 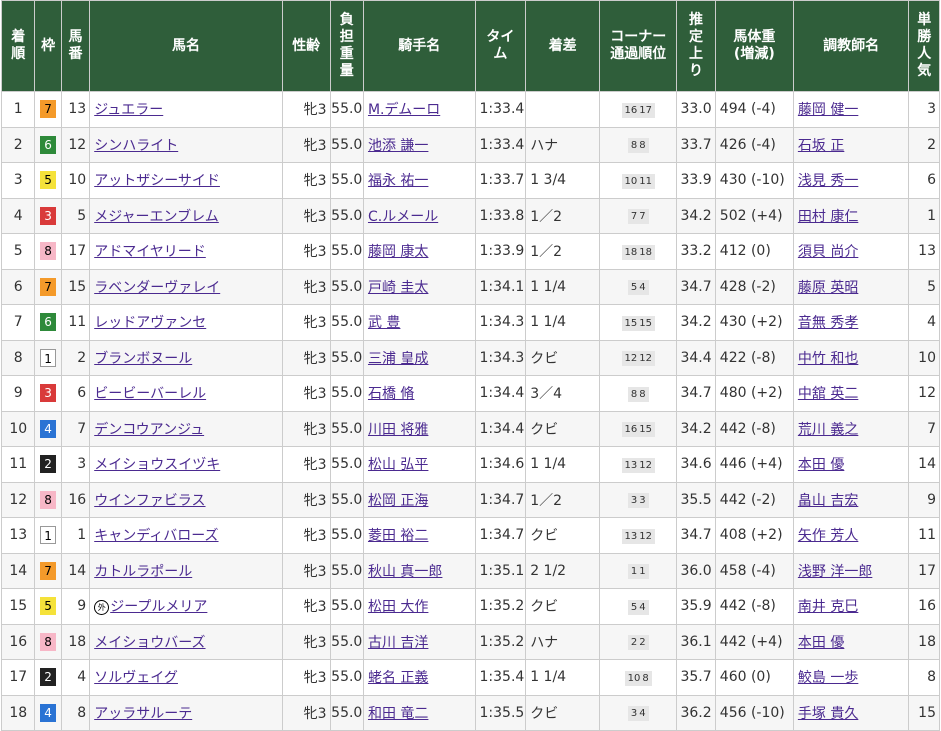 I want to click on trainer-link: 浅野 洋一郎, so click(x=835, y=572).